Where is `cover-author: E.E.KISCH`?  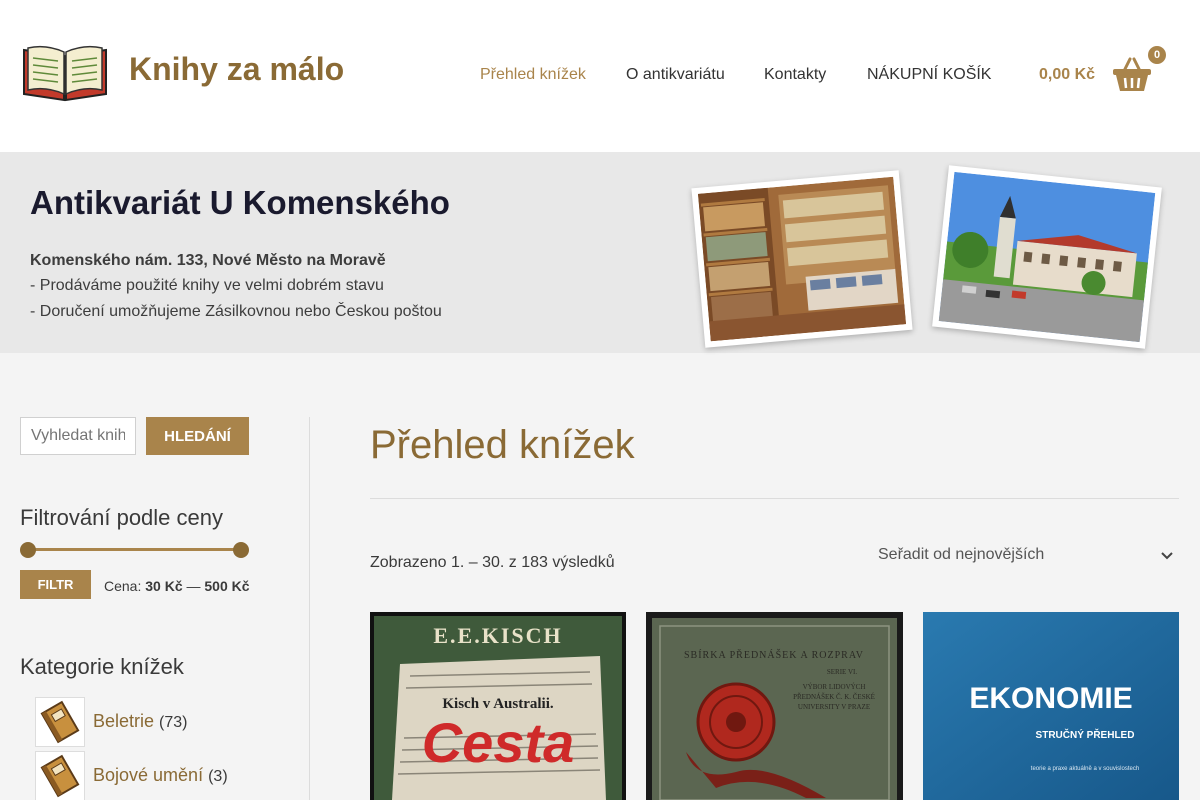
cover-author: E.E.KISCH is located at coordinates (497, 635).